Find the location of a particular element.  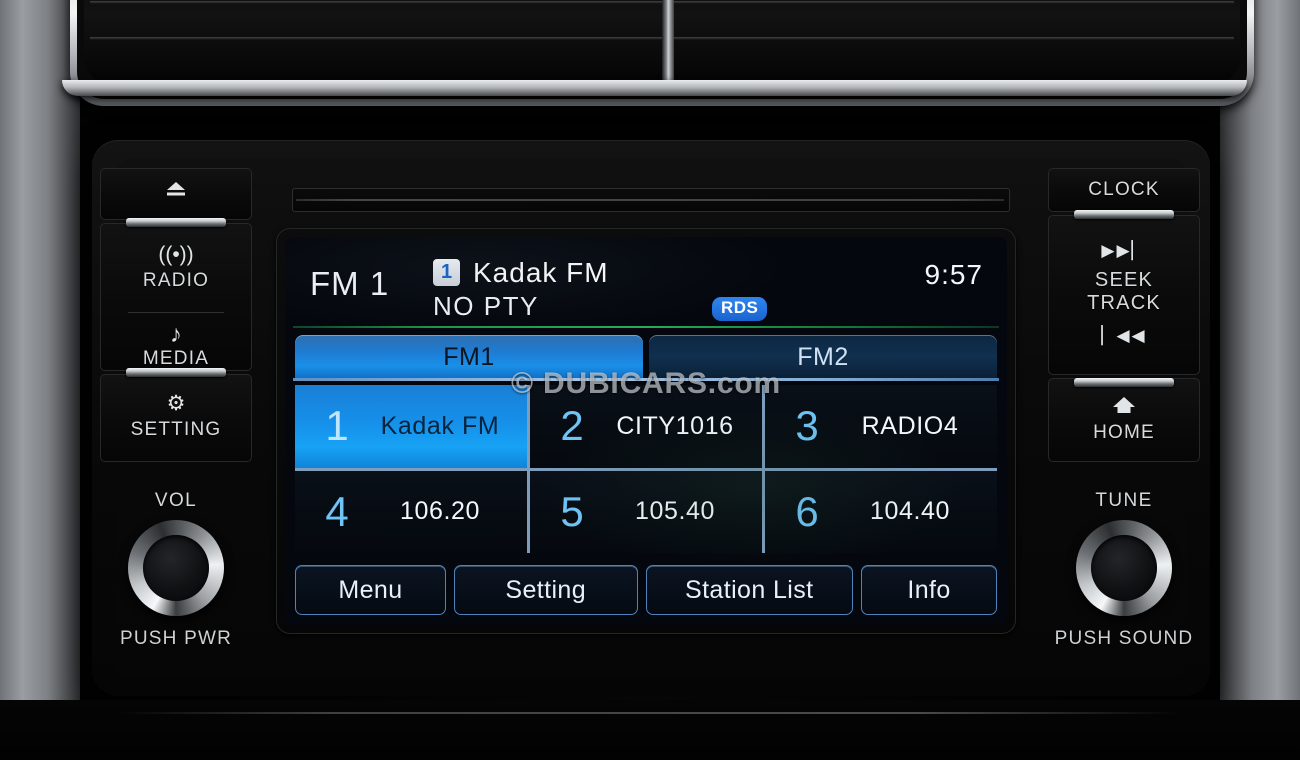

media-button-label: MEDIA is located at coordinates (176, 358).